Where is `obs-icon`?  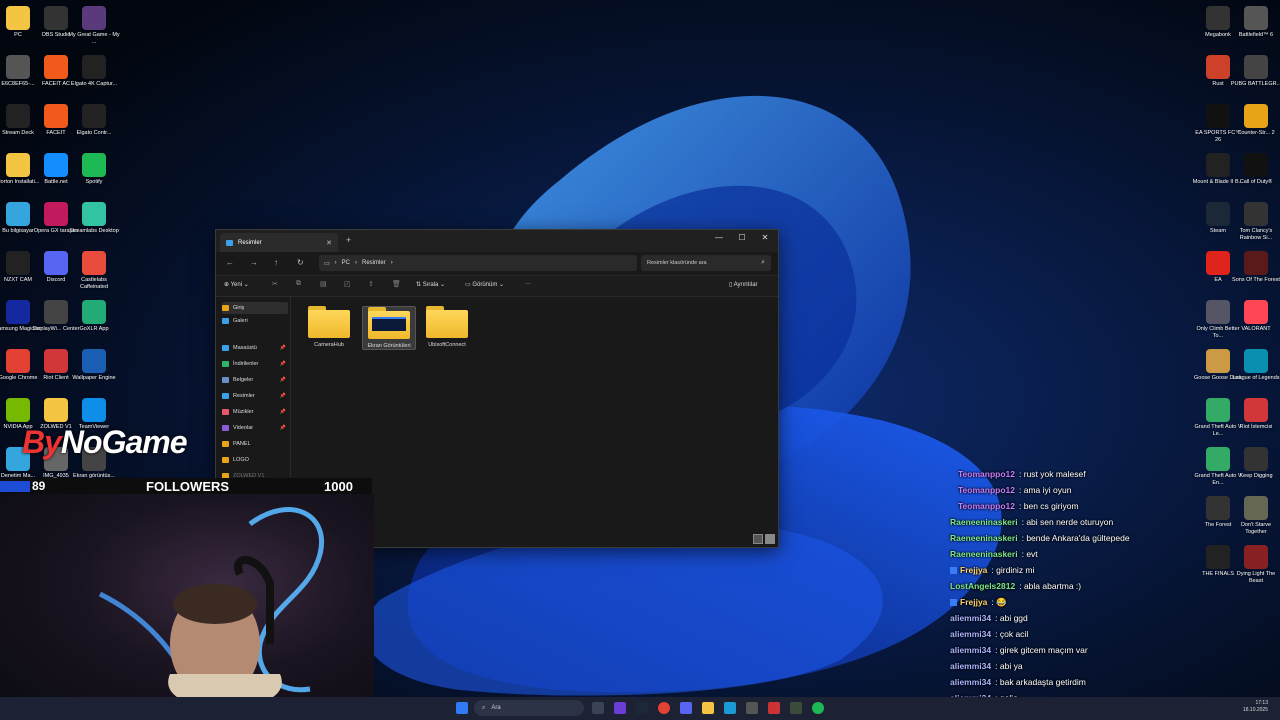
obs-icon is located at coordinates (774, 708).